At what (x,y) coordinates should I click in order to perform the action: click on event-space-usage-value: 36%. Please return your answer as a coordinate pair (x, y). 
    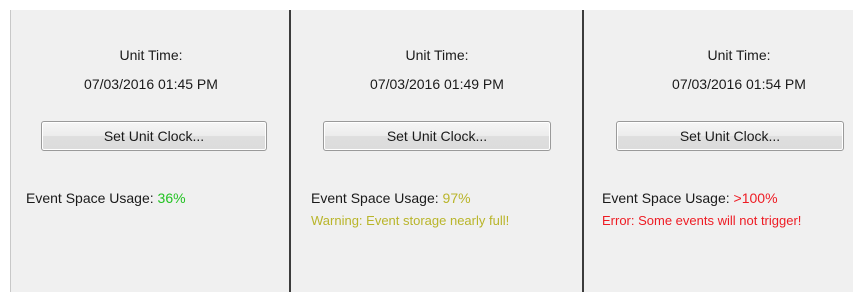
    Looking at the image, I should click on (171, 198).